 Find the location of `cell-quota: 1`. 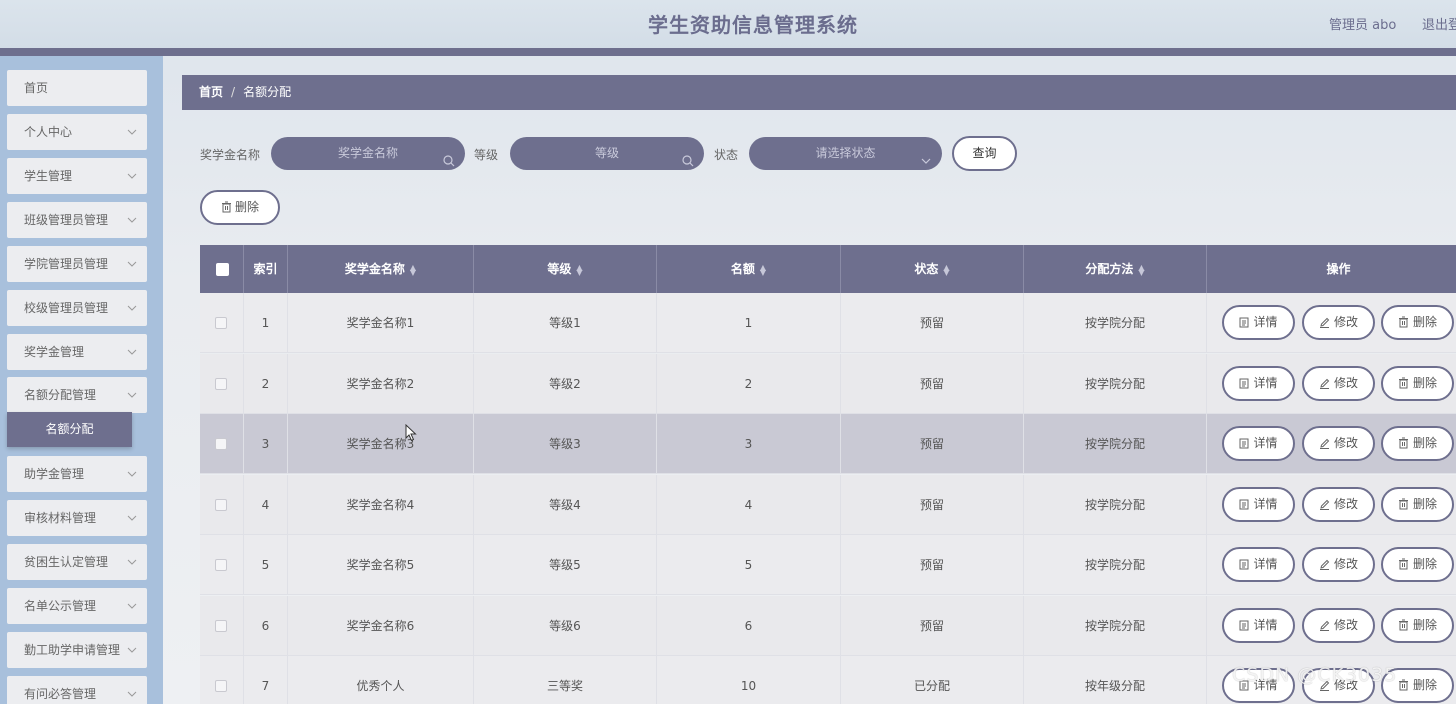

cell-quota: 1 is located at coordinates (749, 323).